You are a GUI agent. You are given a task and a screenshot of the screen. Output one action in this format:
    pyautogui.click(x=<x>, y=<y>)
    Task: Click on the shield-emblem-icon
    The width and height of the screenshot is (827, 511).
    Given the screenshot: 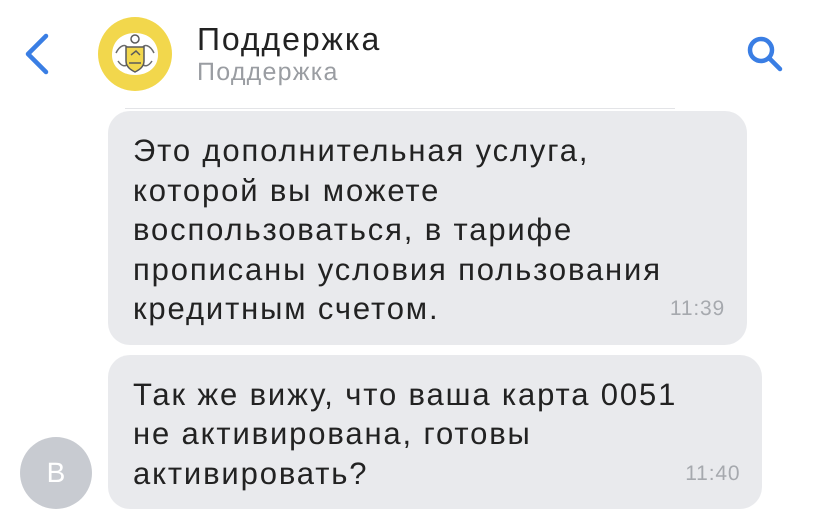 What is the action you would take?
    pyautogui.click(x=135, y=54)
    